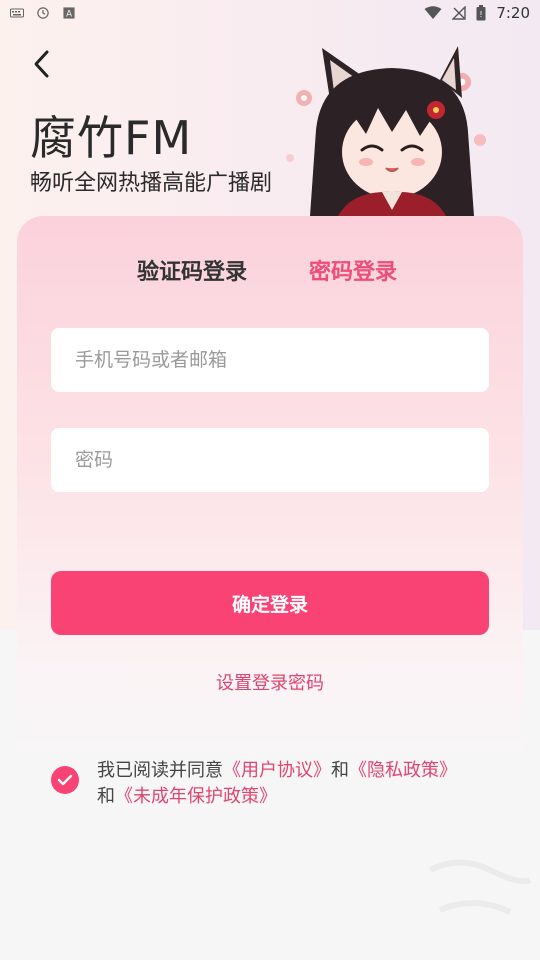 The image size is (540, 960). I want to click on agreement-prefix: 我已阅读并同意, so click(160, 770).